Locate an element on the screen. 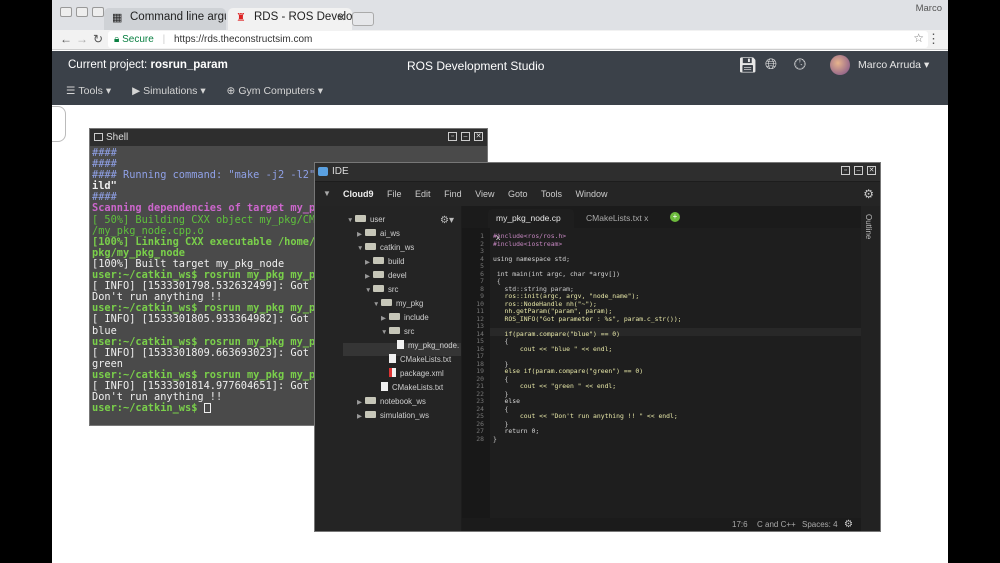 The height and width of the screenshot is (563, 1000). reload-icon: ↻ is located at coordinates (98, 39).